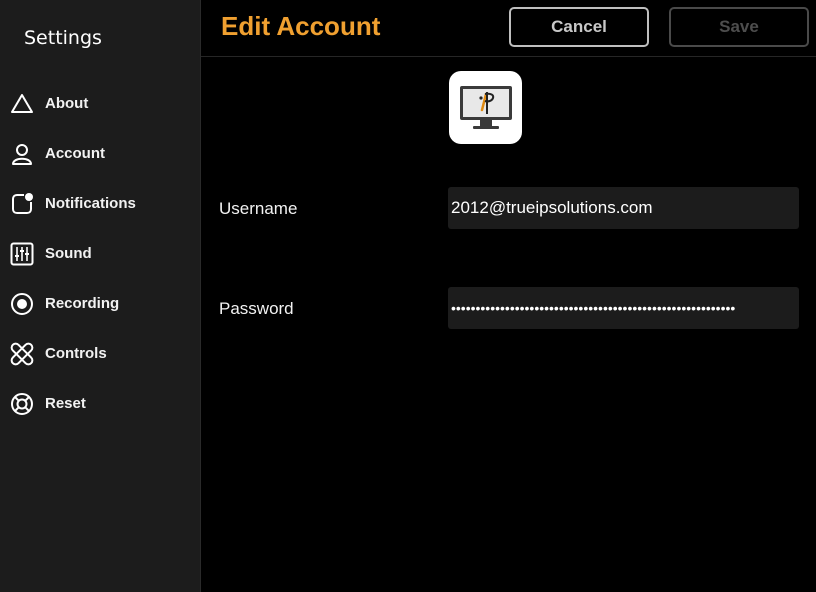  Describe the element at coordinates (67, 103) in the screenshot. I see `sidebar-item-label: About` at that location.